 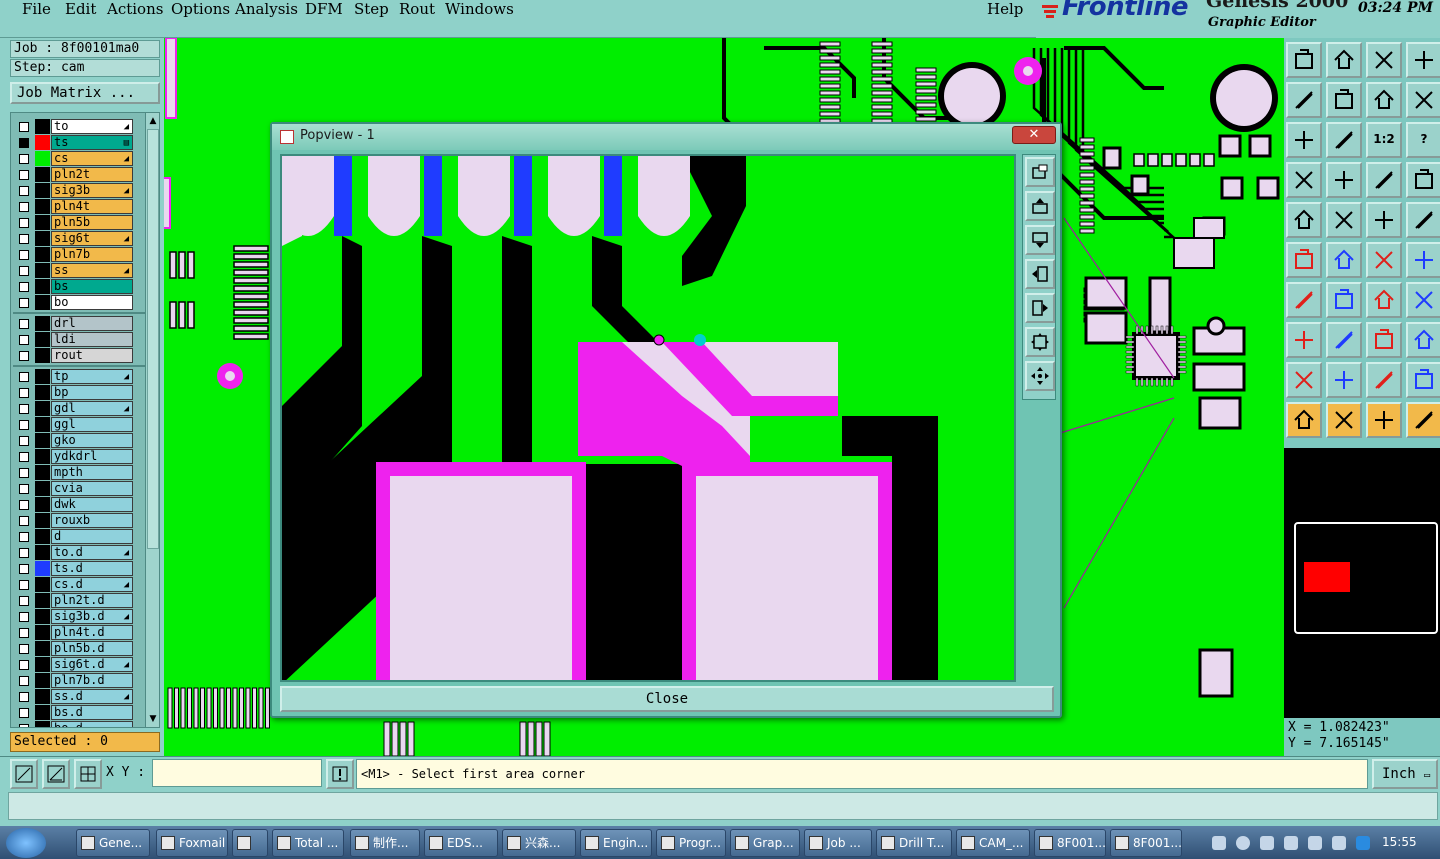 I want to click on layer-row: bo, so click(x=74, y=302).